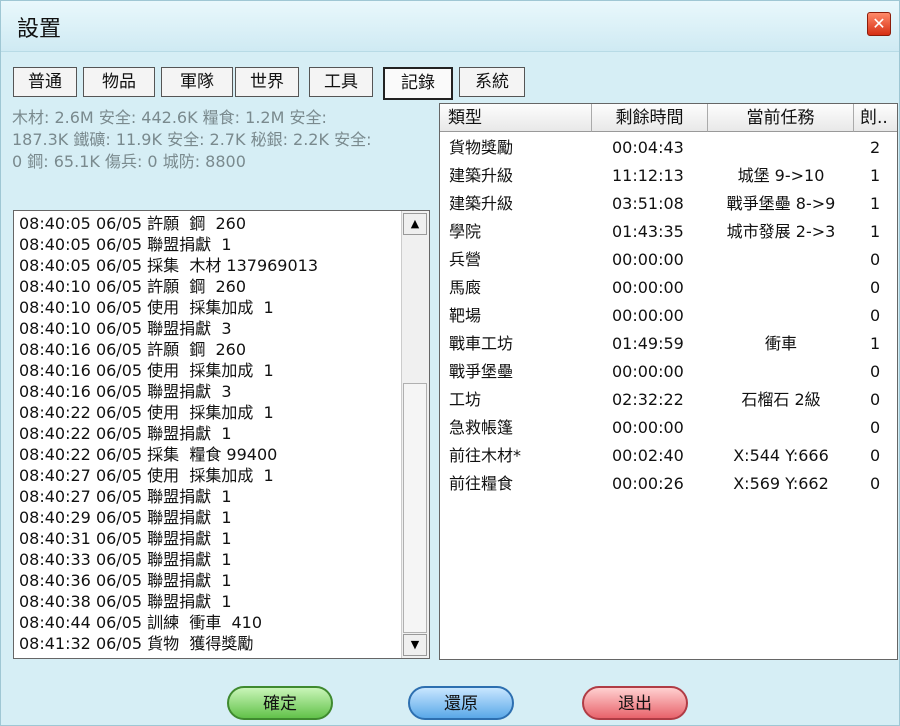 This screenshot has width=900, height=726. What do you see at coordinates (148, 454) in the screenshot?
I see `log-entry: 08:40:22 06/05 採集 糧食 99400` at bounding box center [148, 454].